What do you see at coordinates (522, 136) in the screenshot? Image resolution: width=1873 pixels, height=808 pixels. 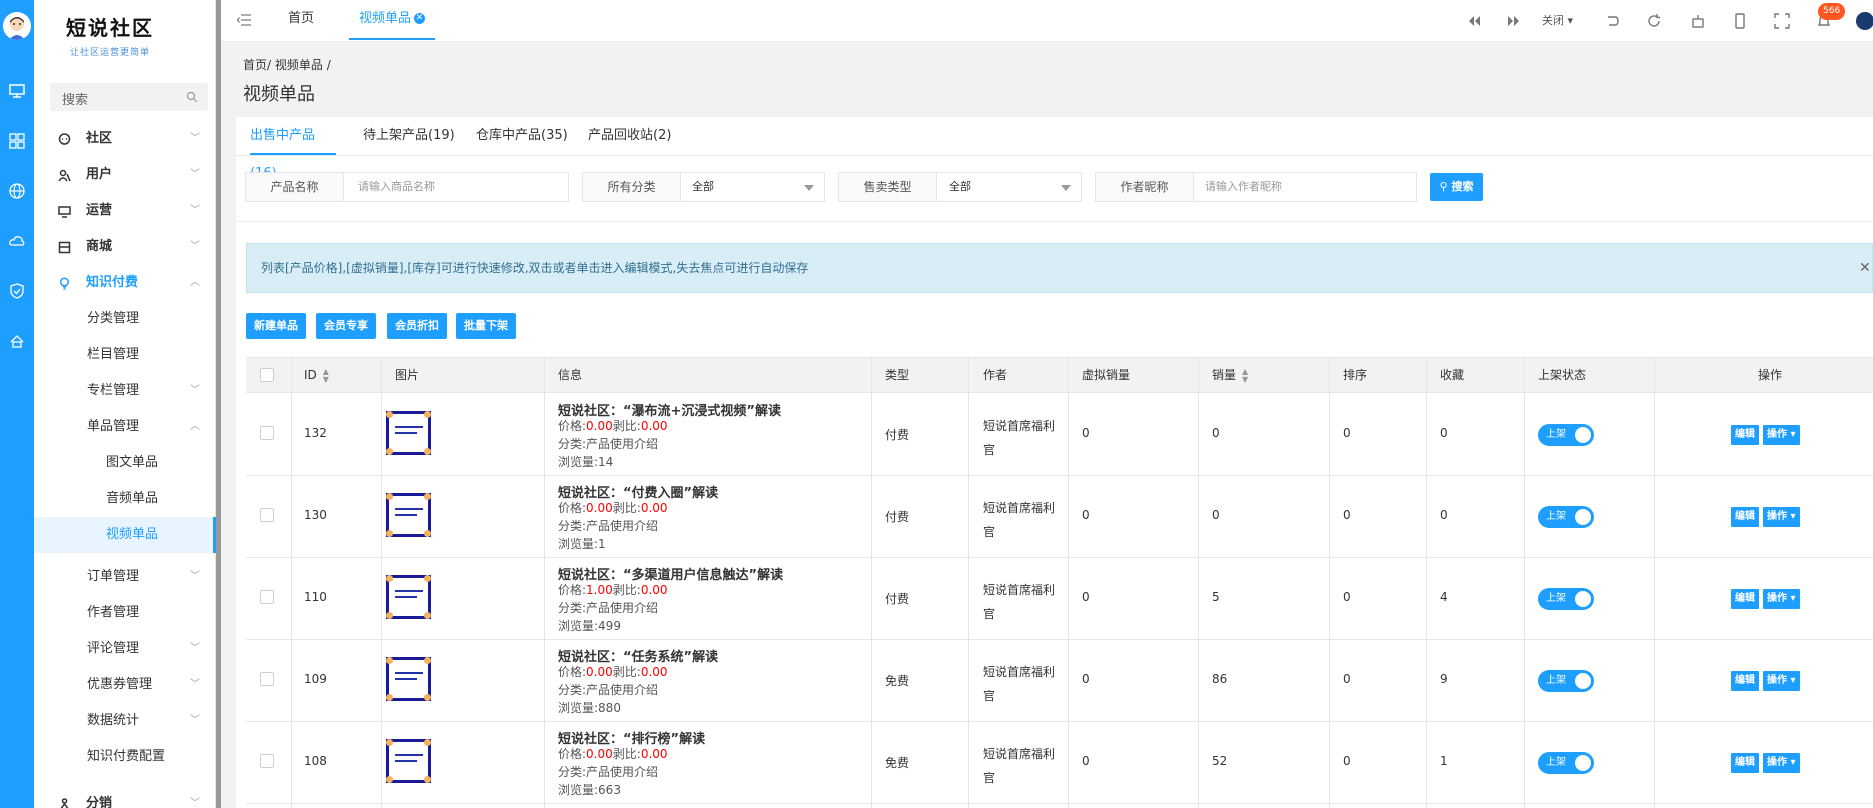 I see `tab-warehouse: 仓库中产品(35)` at bounding box center [522, 136].